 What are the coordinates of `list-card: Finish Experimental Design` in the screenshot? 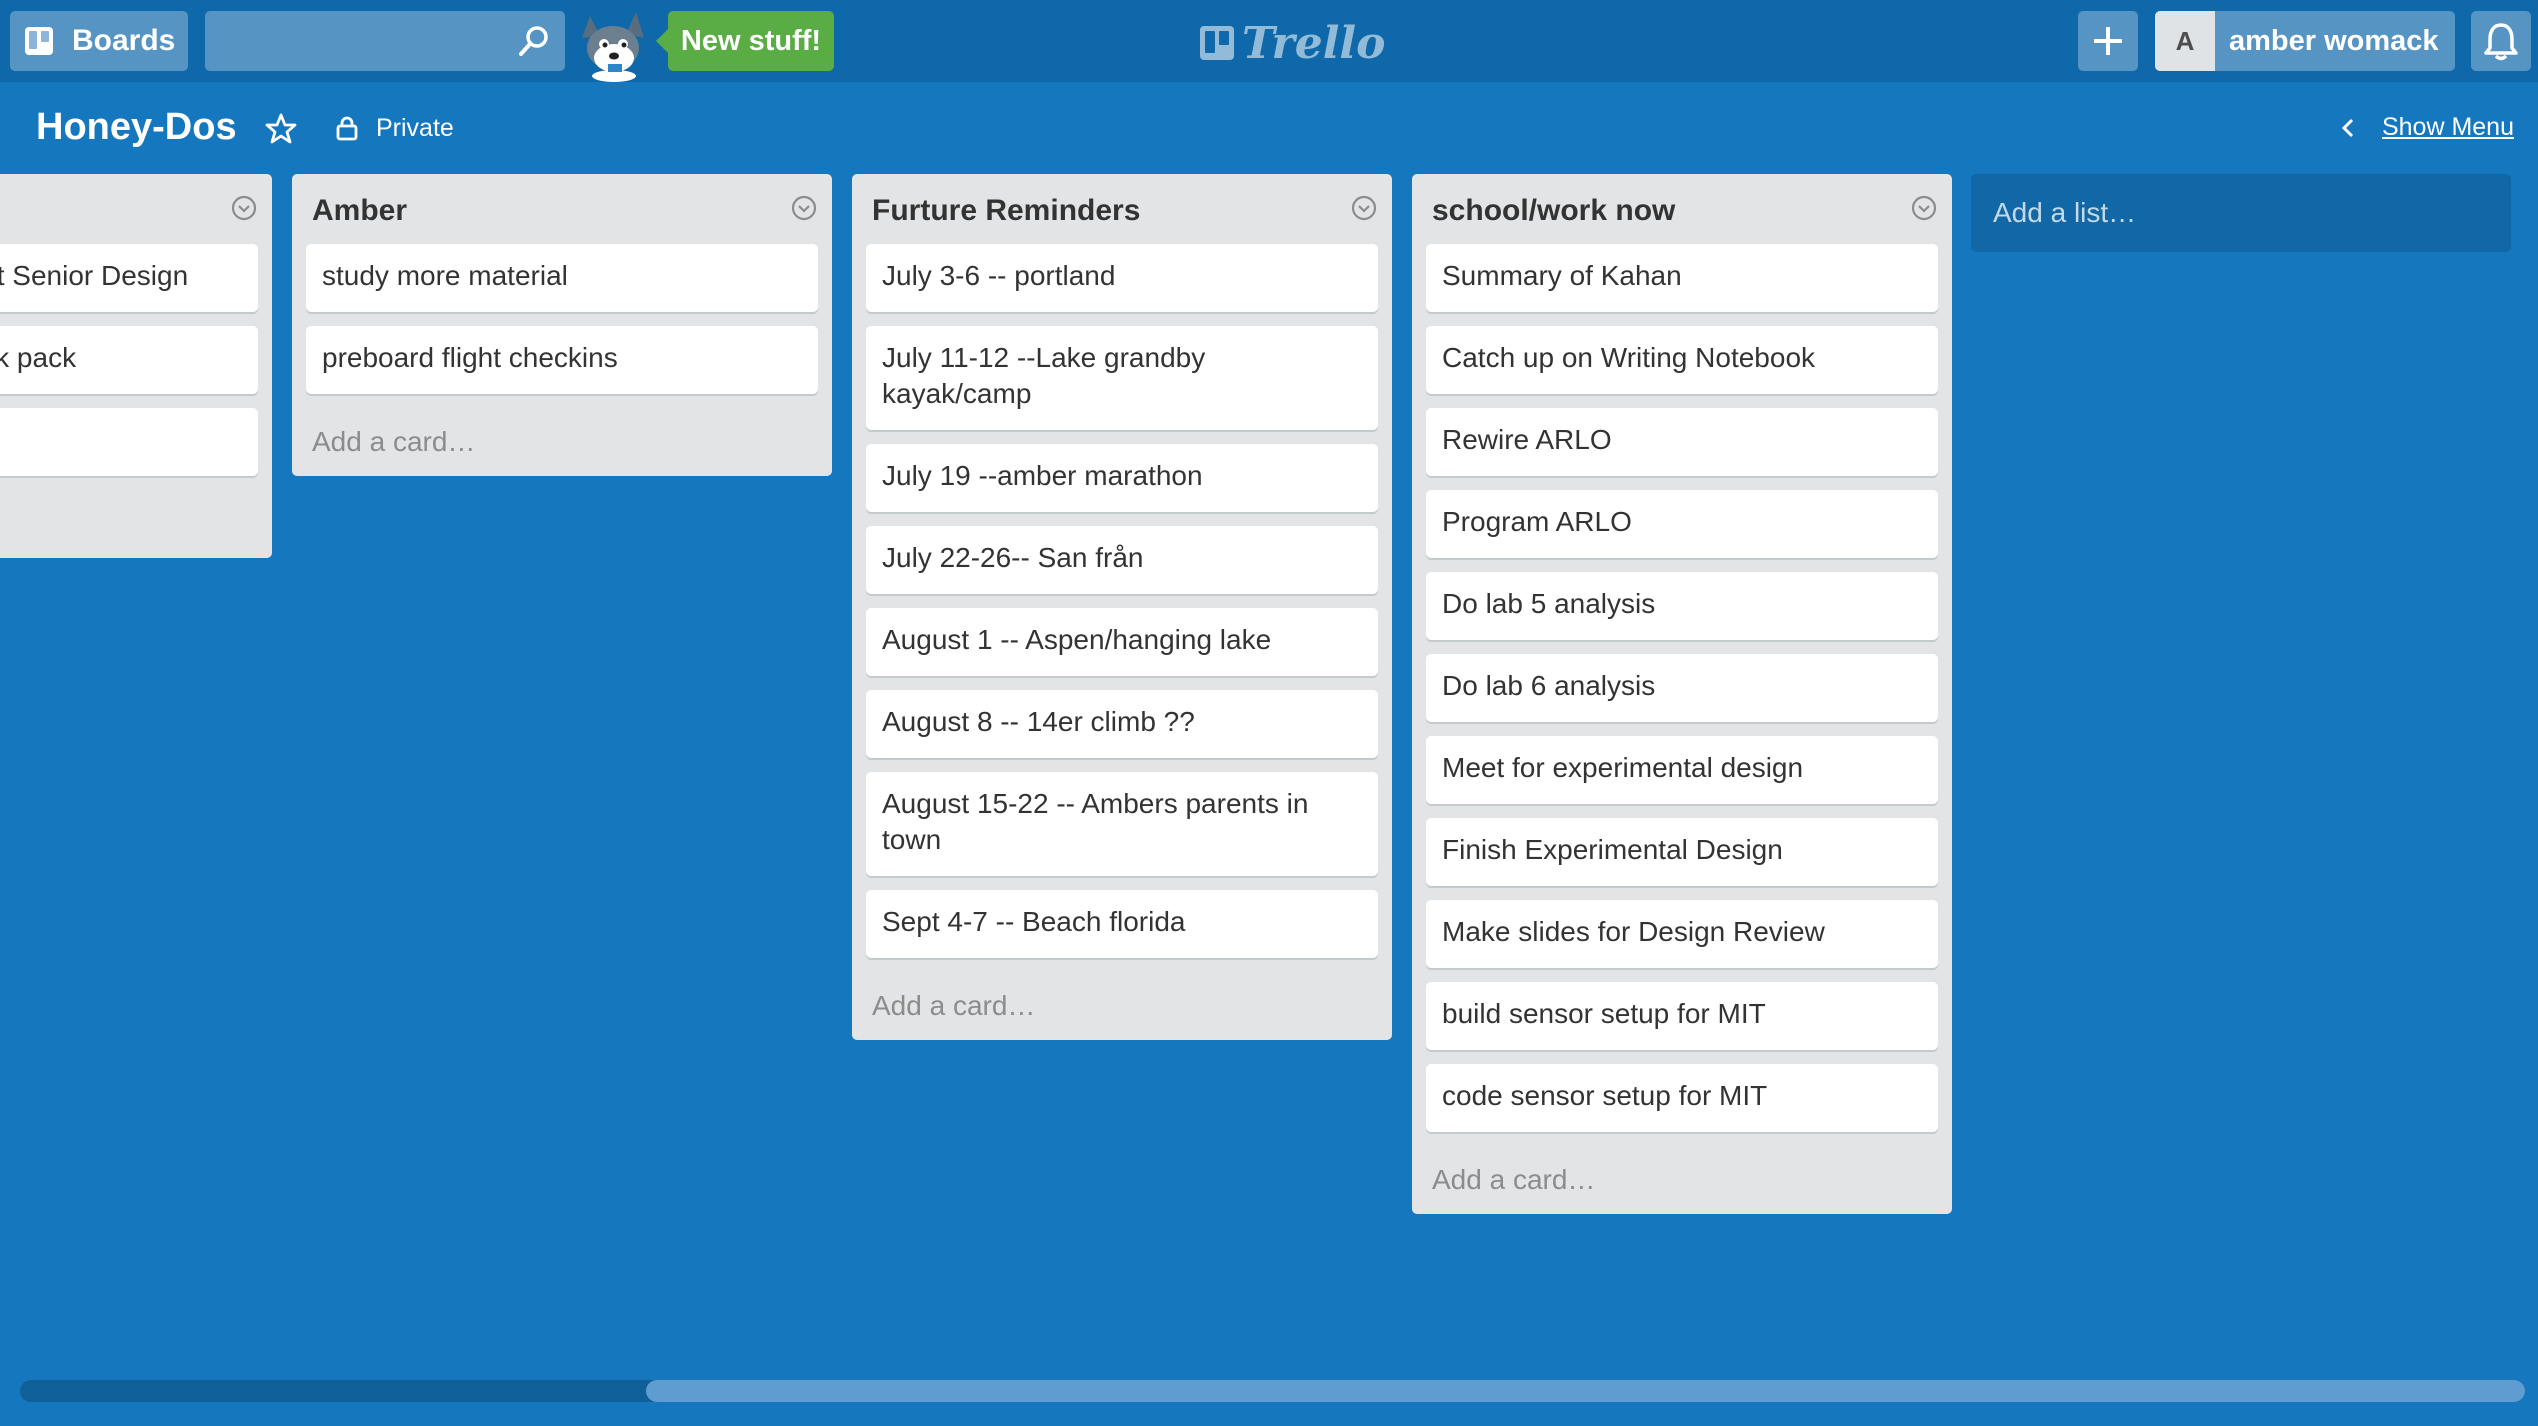 It's located at (1682, 852).